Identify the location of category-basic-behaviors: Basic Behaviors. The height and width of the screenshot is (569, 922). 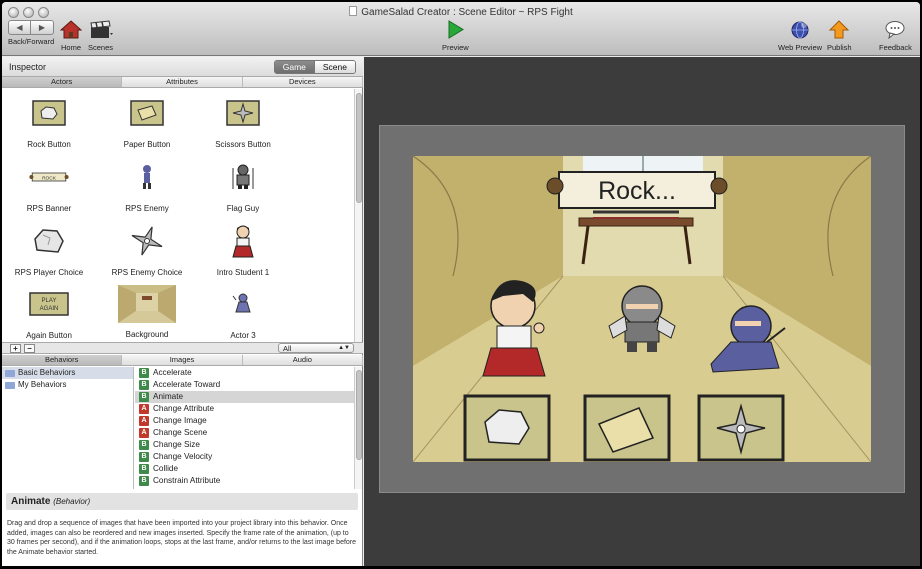
(67, 373).